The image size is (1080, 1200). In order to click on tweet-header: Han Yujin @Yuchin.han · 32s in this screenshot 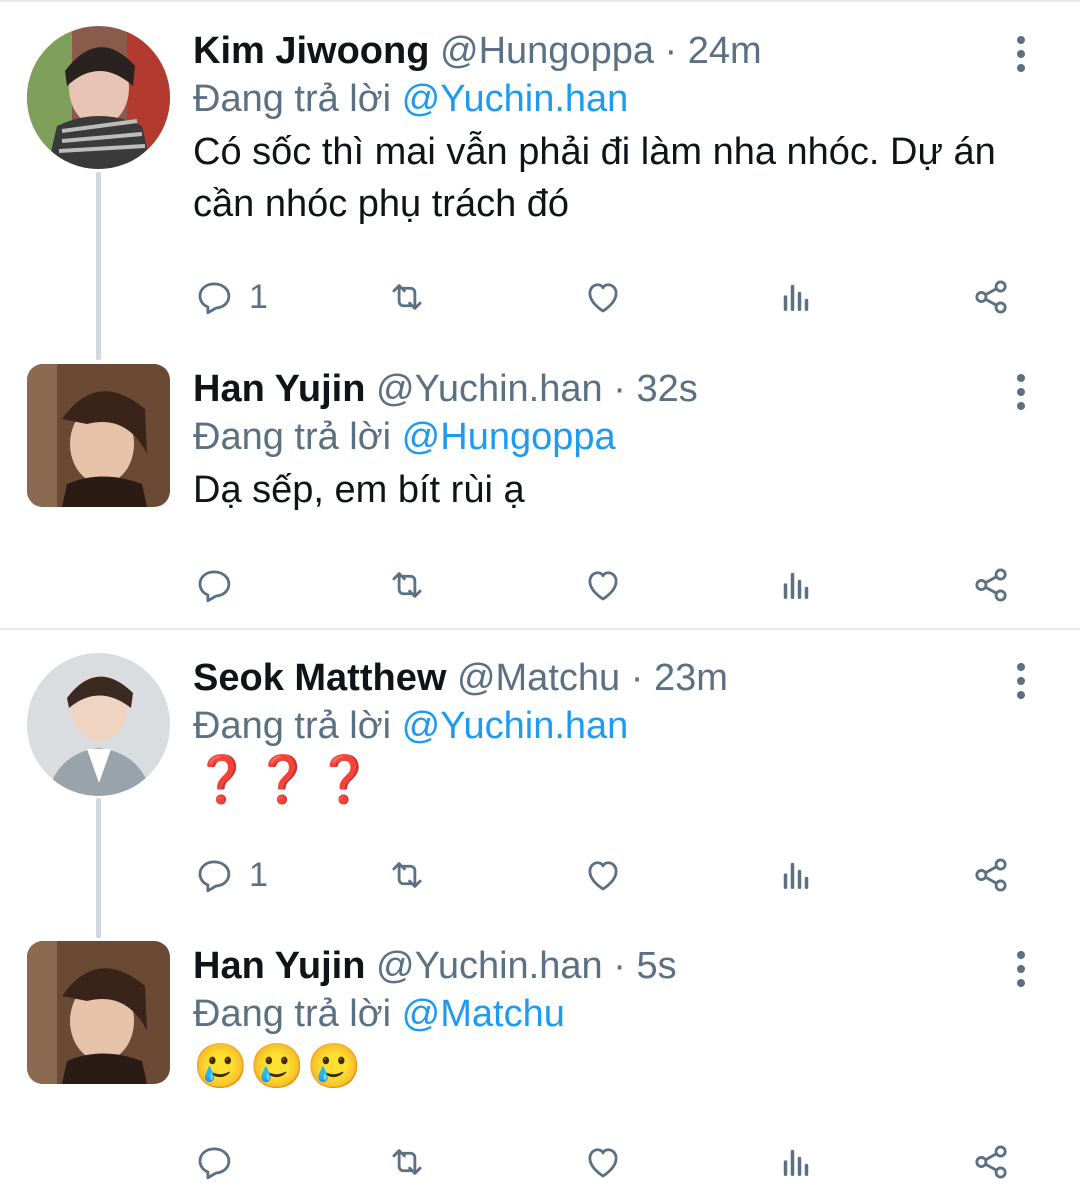, I will do `click(445, 389)`.